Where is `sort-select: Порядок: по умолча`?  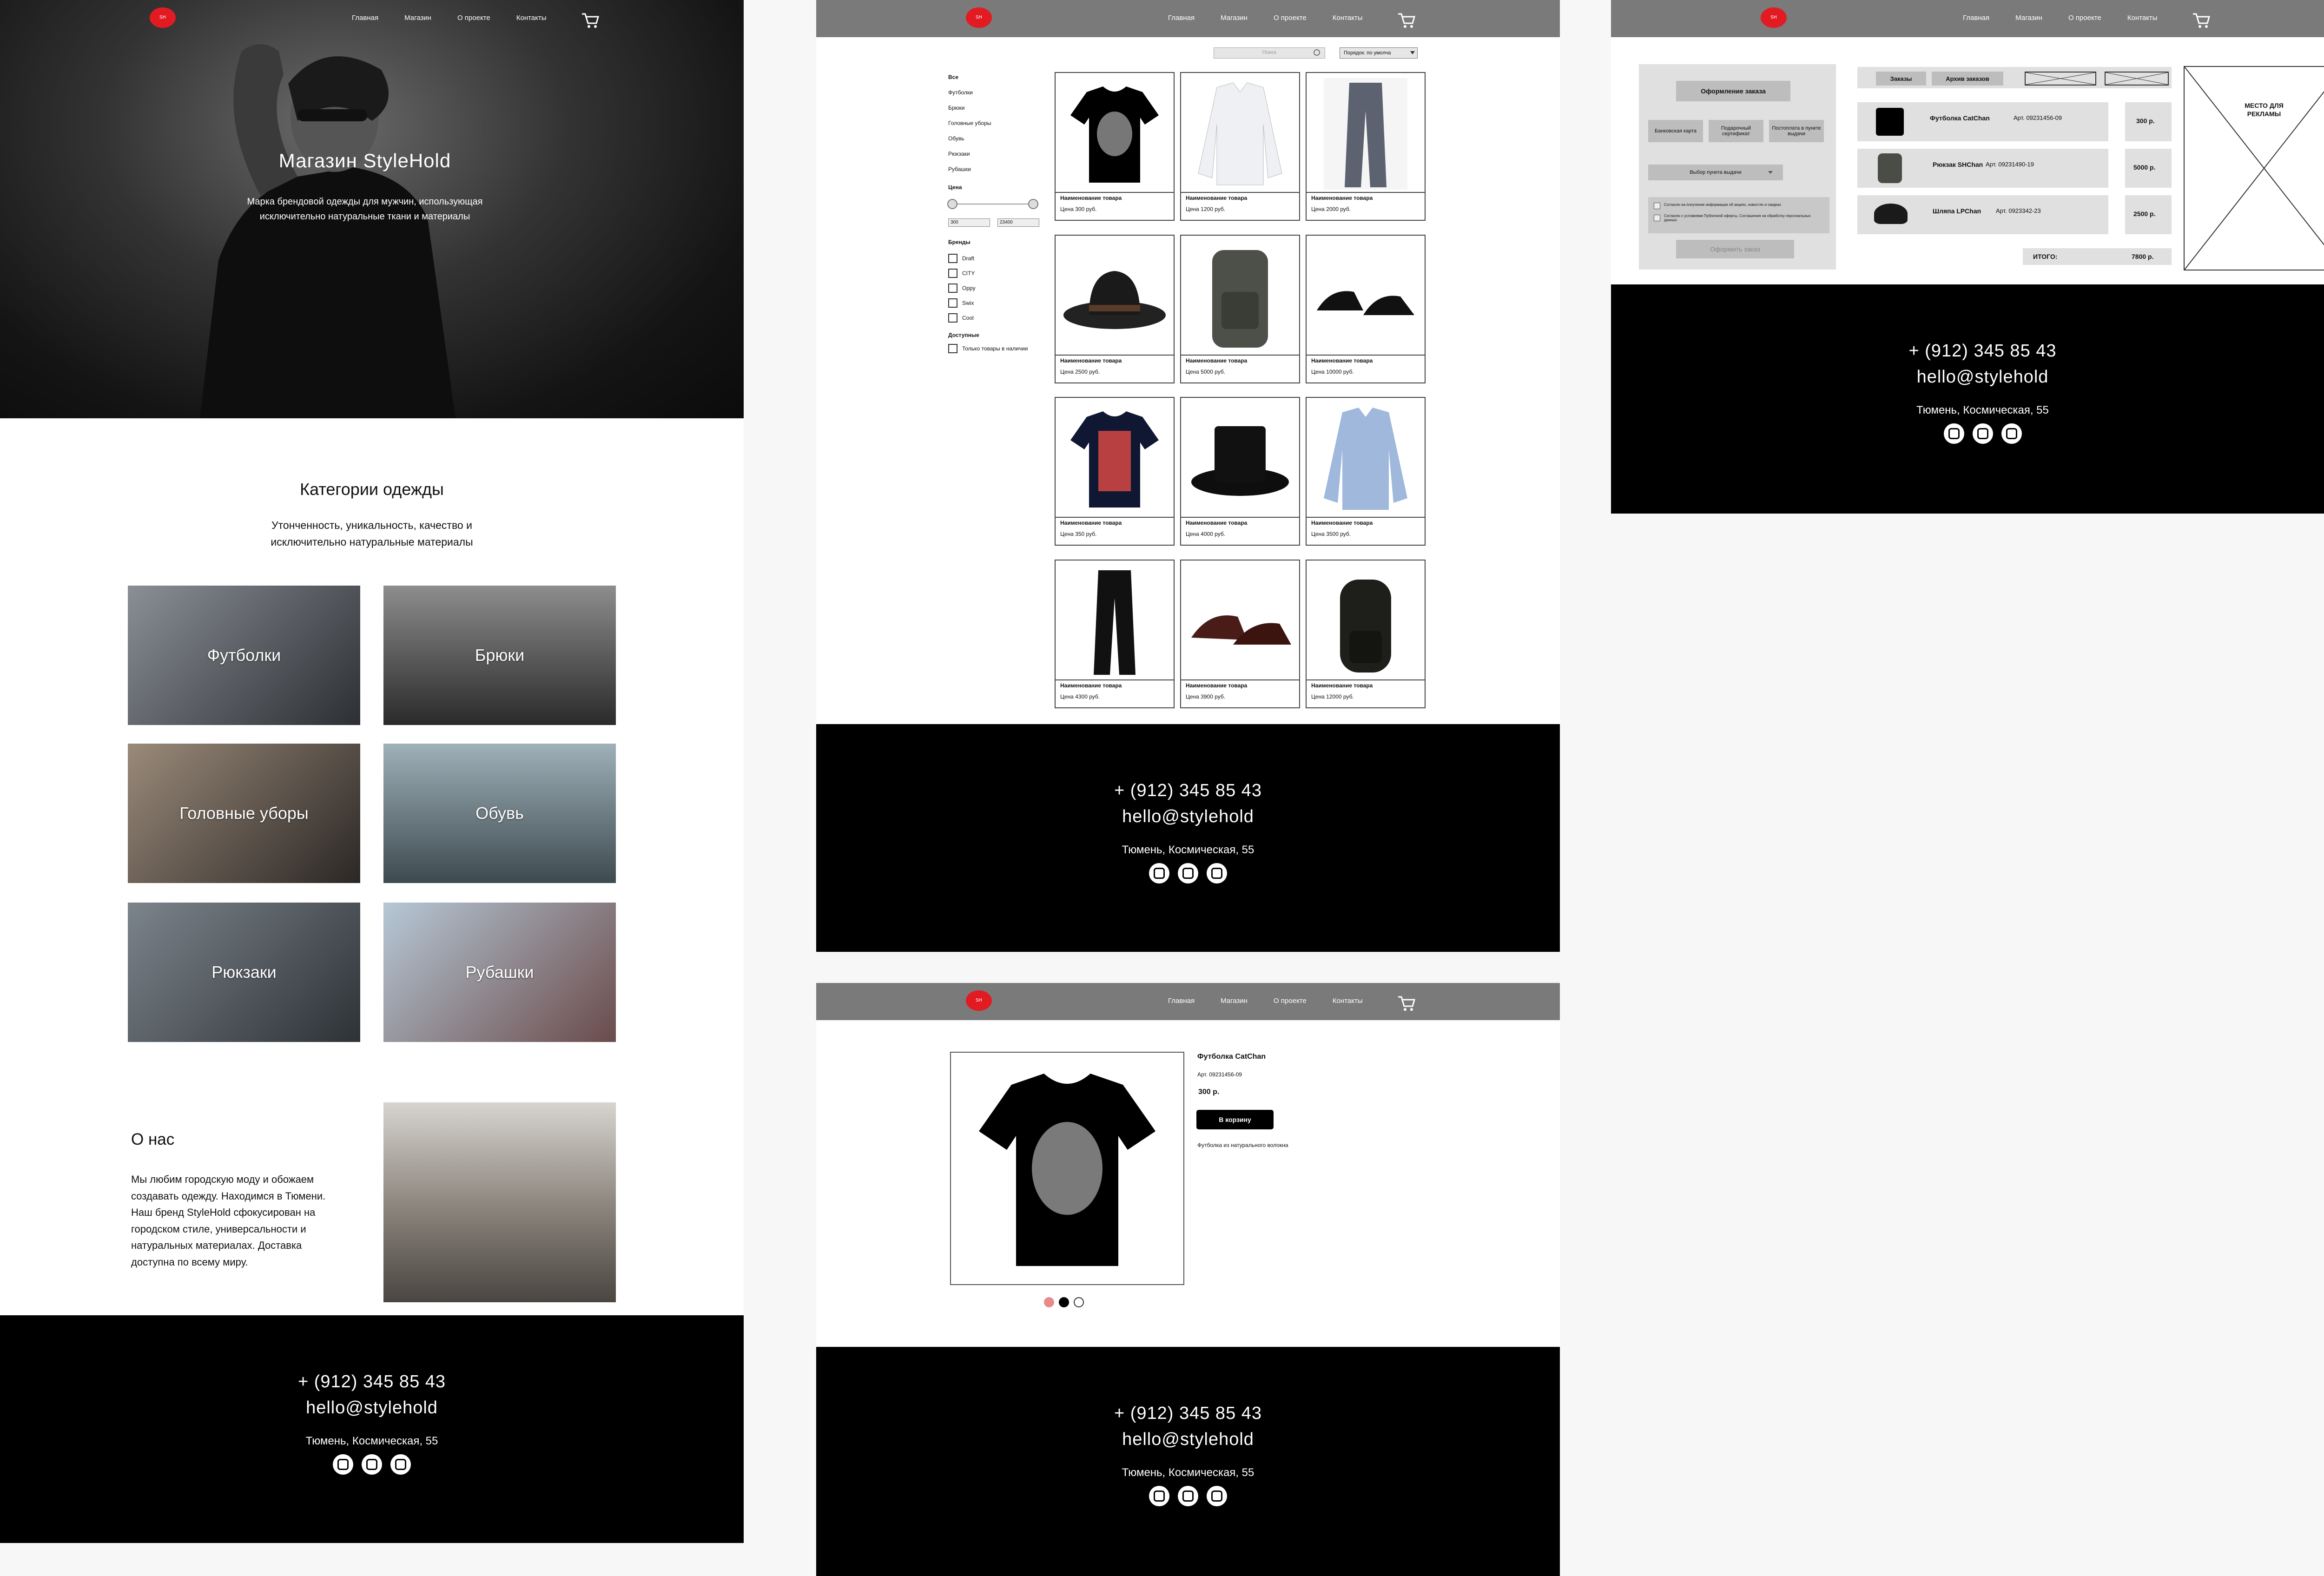 sort-select: Порядок: по умолча is located at coordinates (1379, 53).